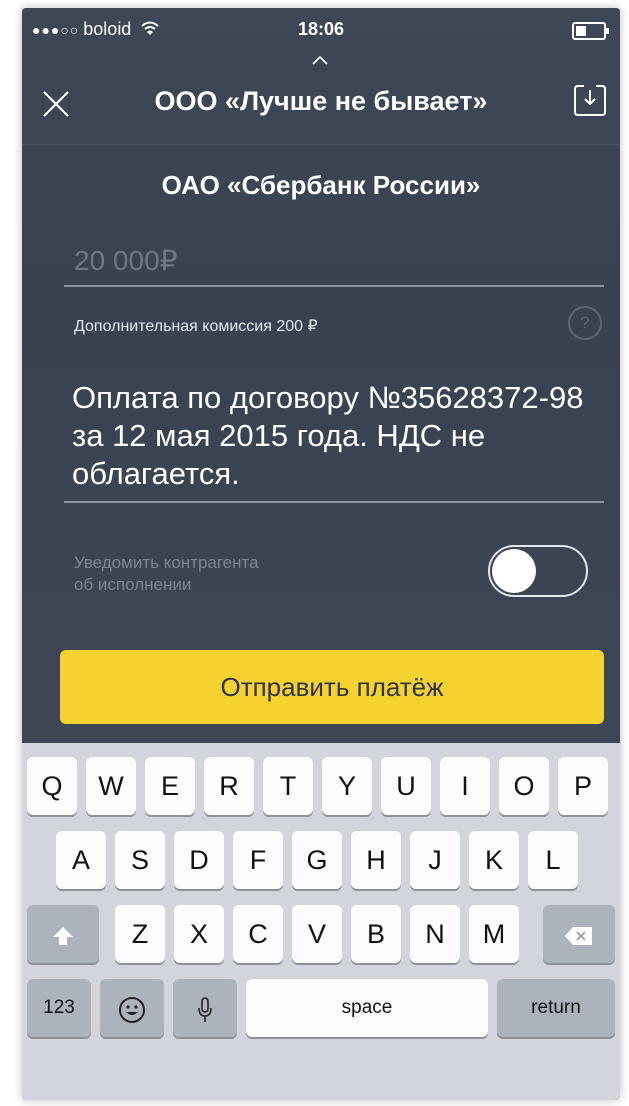 This screenshot has height=1106, width=629. I want to click on commission-label: Дополнительная комиссия 200 ₽, so click(196, 326).